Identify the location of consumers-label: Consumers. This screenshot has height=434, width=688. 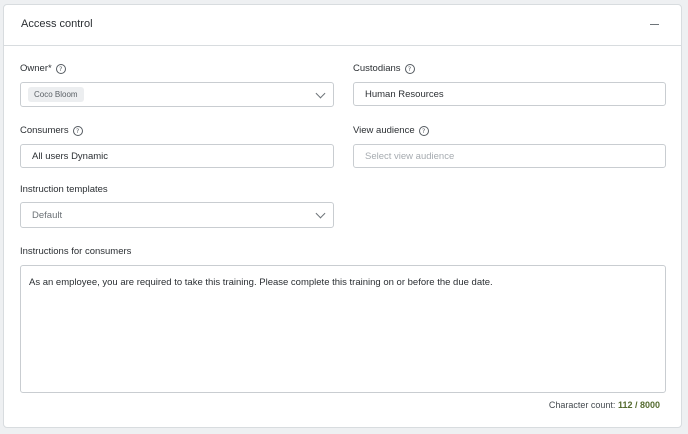
(44, 130).